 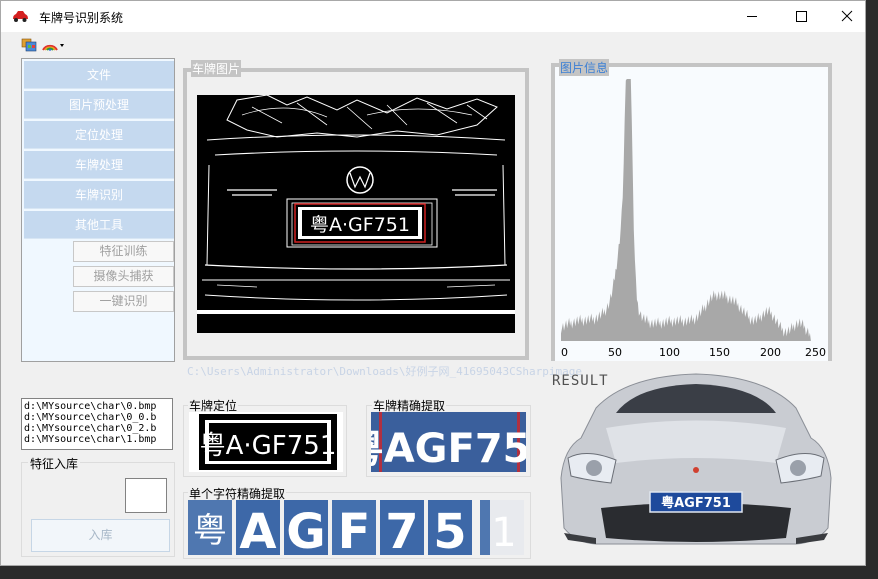 What do you see at coordinates (615, 352) in the screenshot?
I see `hist-tick-50: 50` at bounding box center [615, 352].